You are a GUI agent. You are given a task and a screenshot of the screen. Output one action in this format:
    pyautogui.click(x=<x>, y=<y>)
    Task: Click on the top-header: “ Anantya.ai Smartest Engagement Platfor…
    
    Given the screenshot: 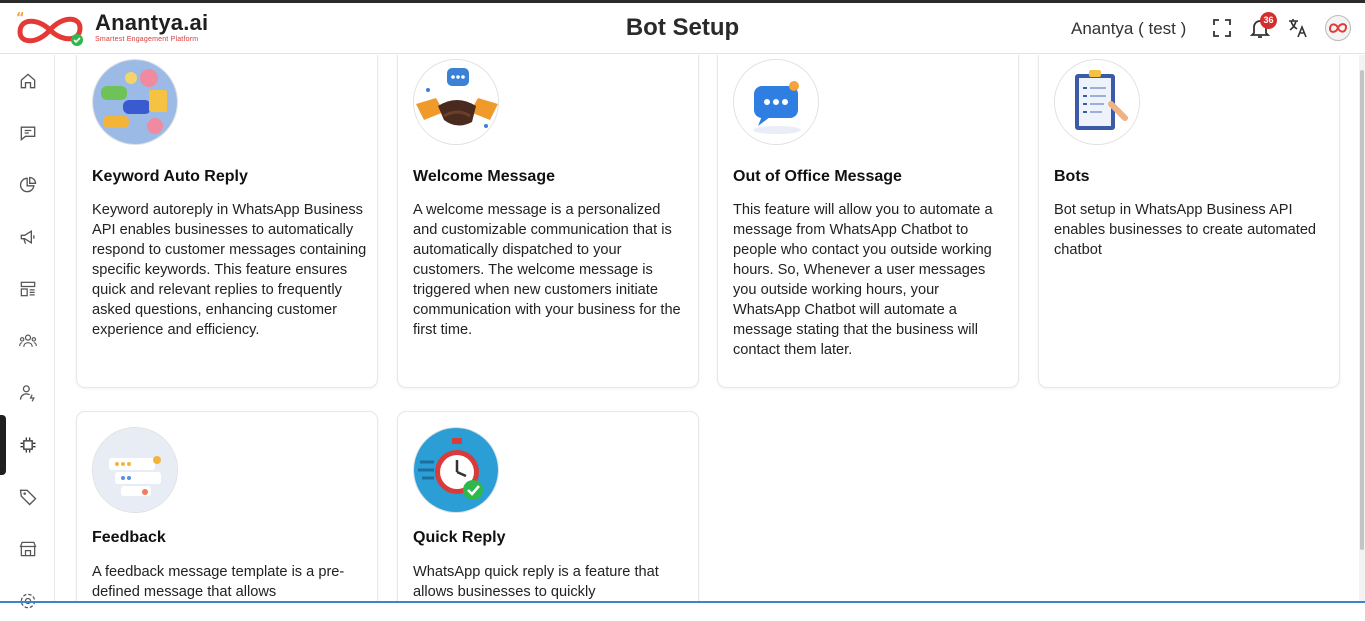 What is the action you would take?
    pyautogui.click(x=682, y=28)
    